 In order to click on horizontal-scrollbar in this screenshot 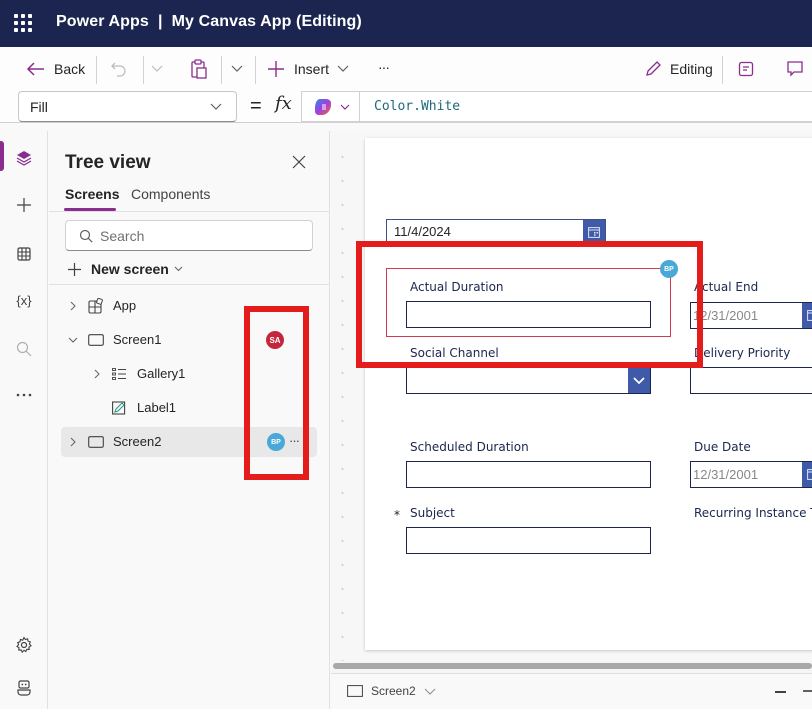, I will do `click(571, 667)`.